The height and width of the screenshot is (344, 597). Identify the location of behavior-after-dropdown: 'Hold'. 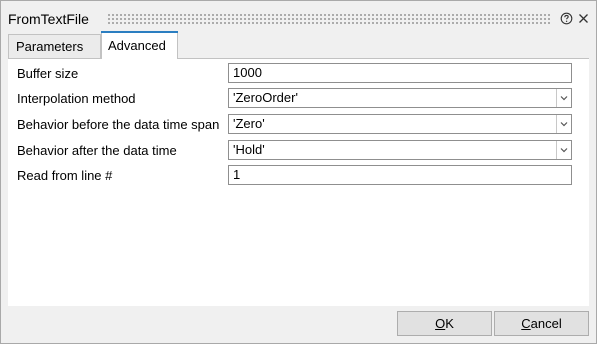
(400, 150).